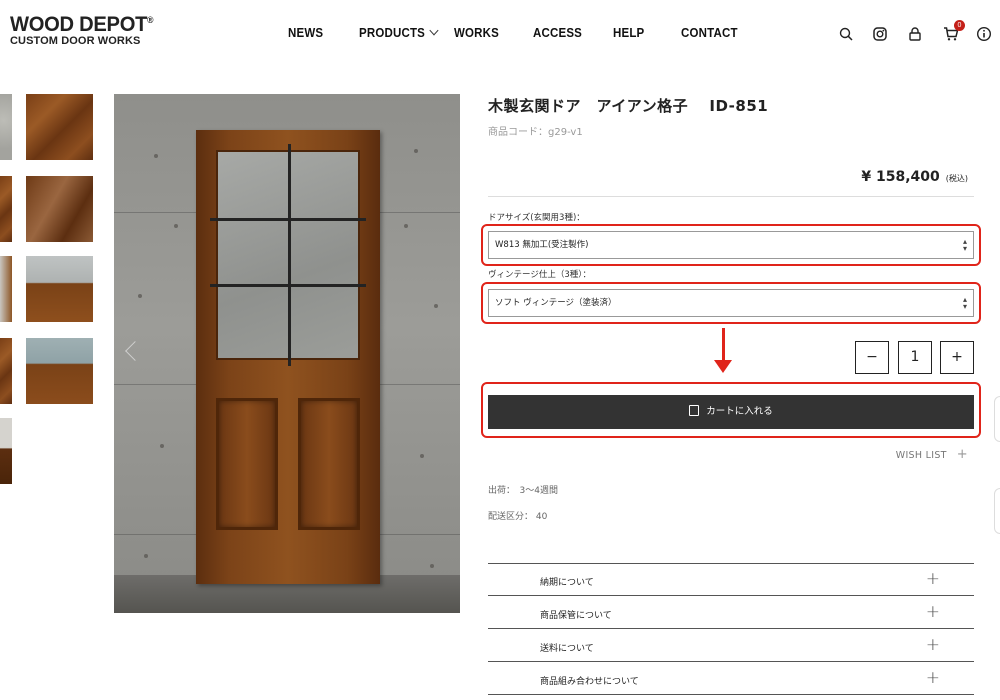  I want to click on instagram-icon, so click(880, 34).